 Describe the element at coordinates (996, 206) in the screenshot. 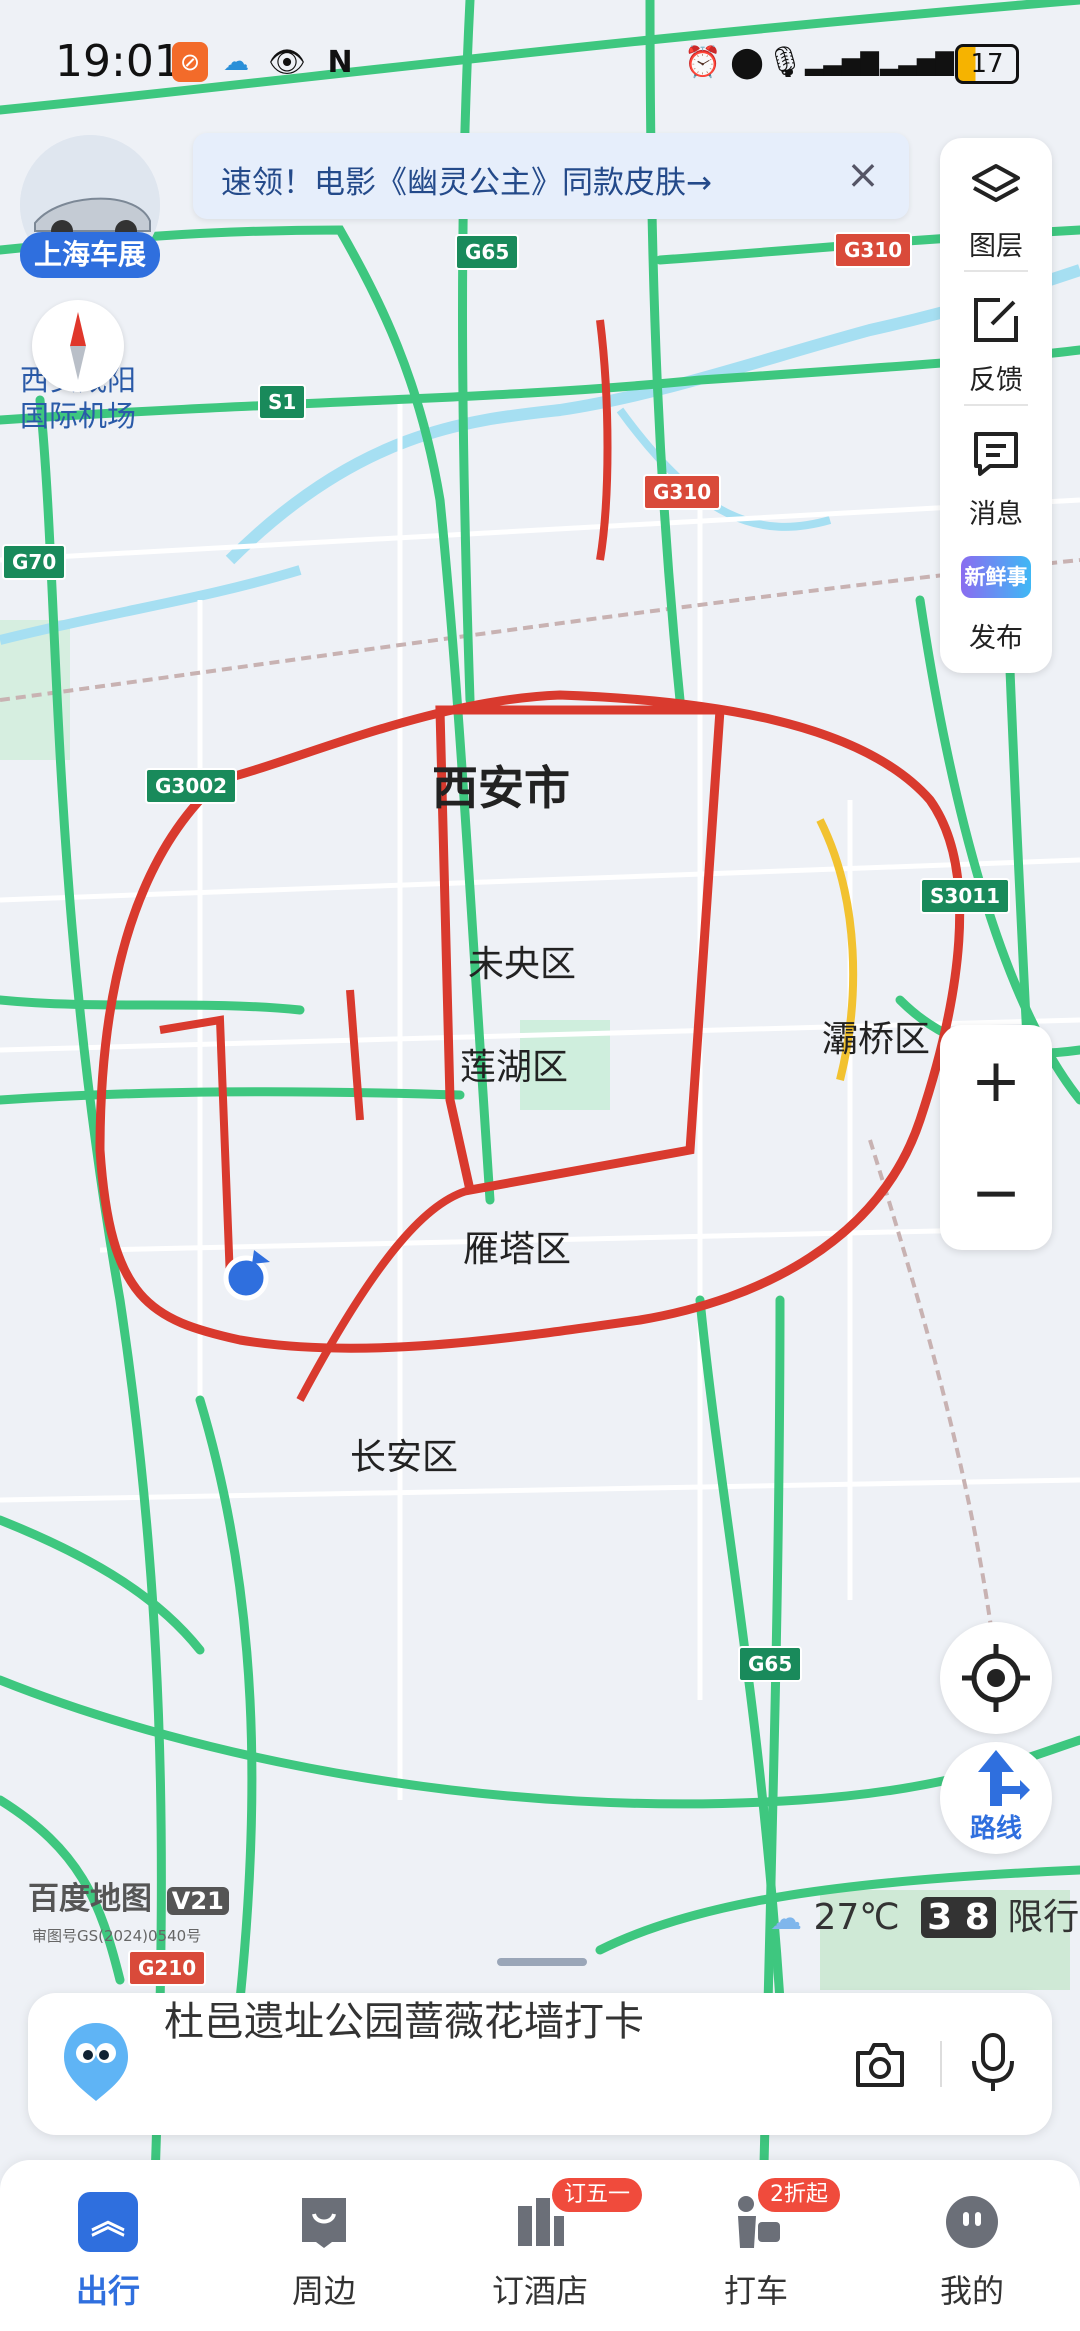

I see `layers-button: 图层` at that location.